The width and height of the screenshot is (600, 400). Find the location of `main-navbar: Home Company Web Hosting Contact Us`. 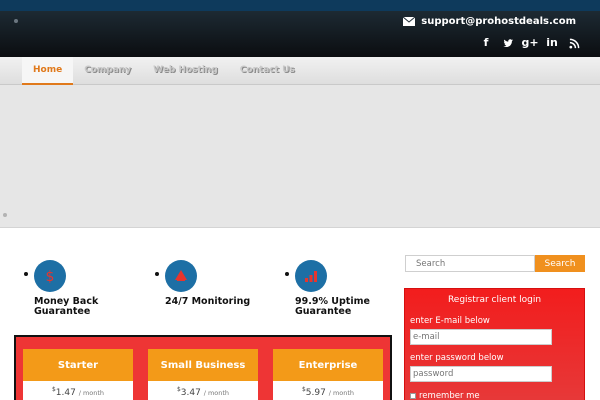

main-navbar: Home Company Web Hosting Contact Us is located at coordinates (300, 71).